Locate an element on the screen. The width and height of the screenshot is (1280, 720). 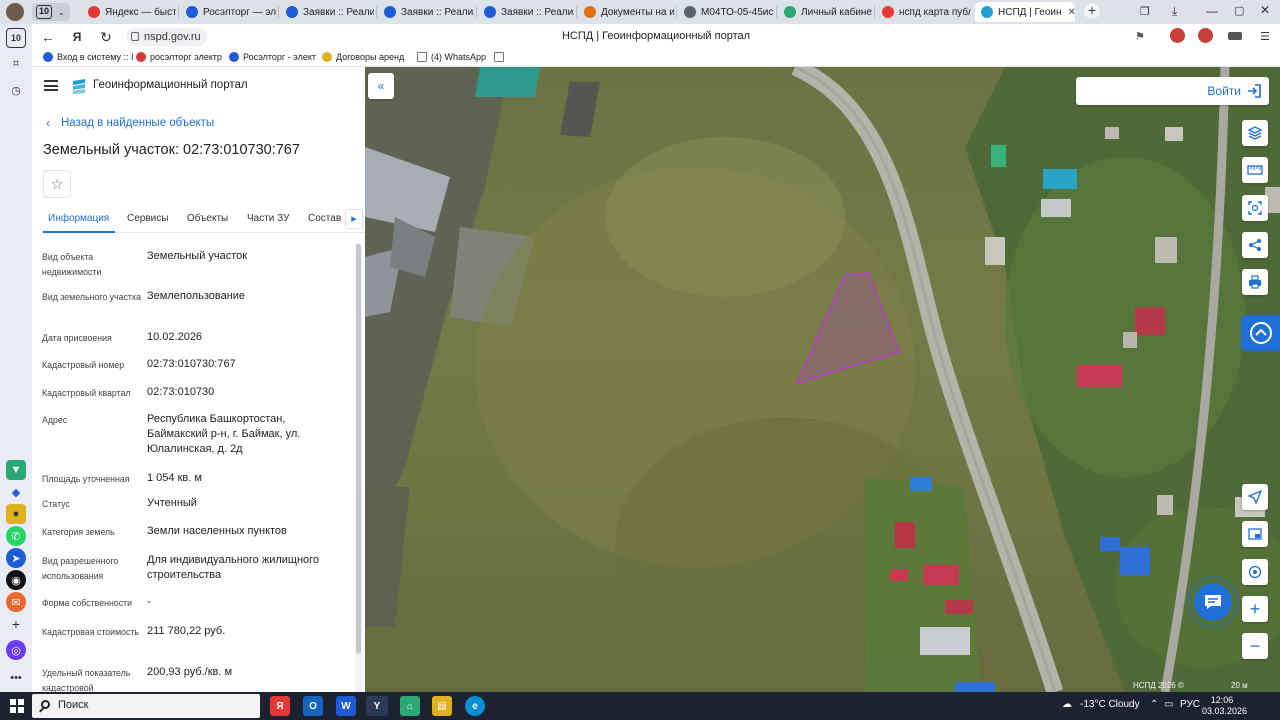
layers-button is located at coordinates (1255, 133).